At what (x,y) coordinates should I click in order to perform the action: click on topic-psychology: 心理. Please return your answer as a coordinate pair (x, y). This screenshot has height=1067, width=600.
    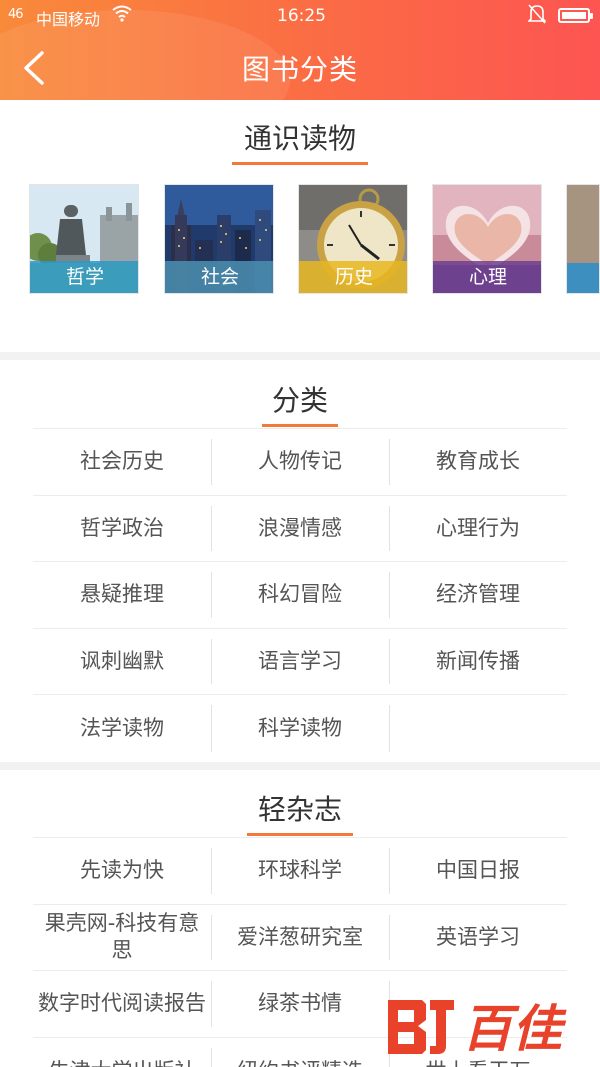
    Looking at the image, I should click on (487, 239).